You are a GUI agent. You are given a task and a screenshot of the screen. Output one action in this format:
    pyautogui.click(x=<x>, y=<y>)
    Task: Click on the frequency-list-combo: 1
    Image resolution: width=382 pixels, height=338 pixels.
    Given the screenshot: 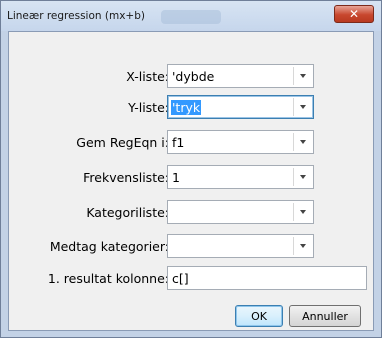 What is the action you would take?
    pyautogui.click(x=240, y=177)
    